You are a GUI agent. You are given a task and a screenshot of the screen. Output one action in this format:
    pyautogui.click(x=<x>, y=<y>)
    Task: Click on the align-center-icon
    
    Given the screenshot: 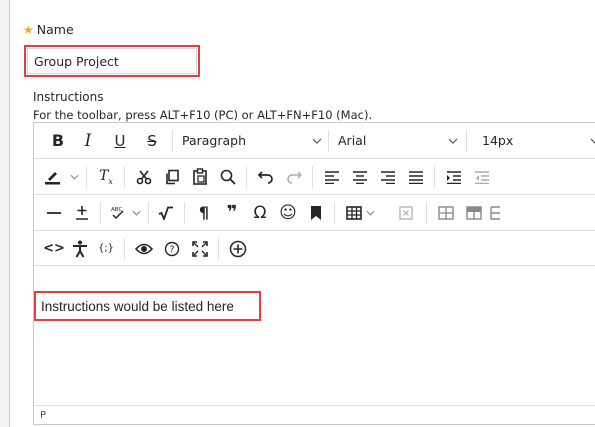 What is the action you would take?
    pyautogui.click(x=360, y=176)
    